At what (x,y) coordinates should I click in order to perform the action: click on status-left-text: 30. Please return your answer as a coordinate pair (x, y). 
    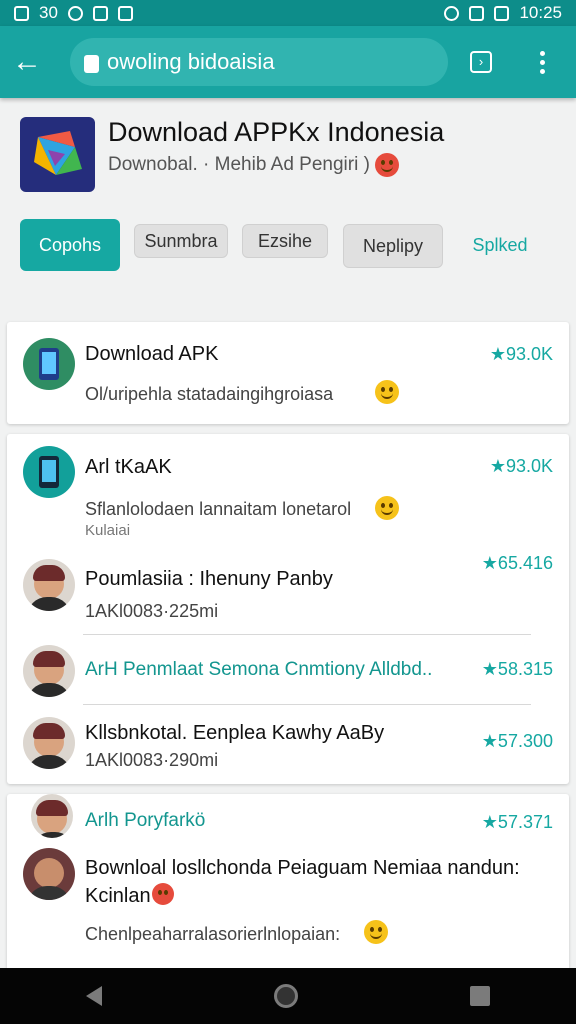
    Looking at the image, I should click on (48, 12).